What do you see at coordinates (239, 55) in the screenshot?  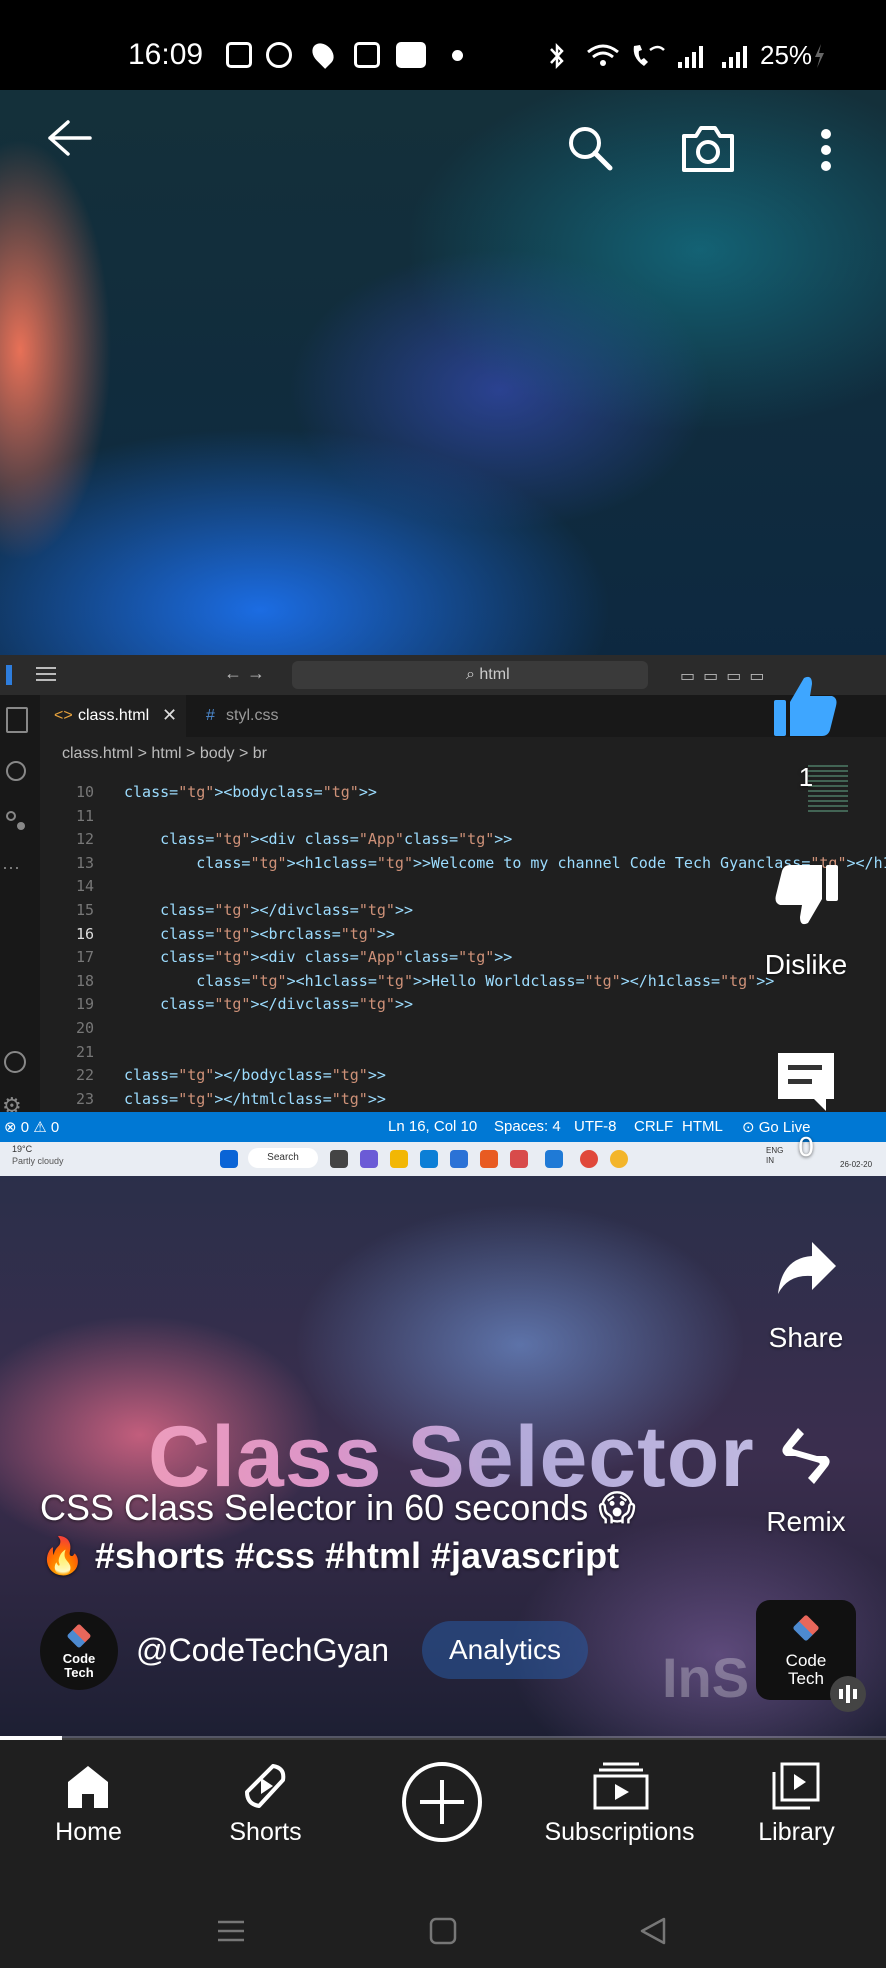 I see `notes-icon` at bounding box center [239, 55].